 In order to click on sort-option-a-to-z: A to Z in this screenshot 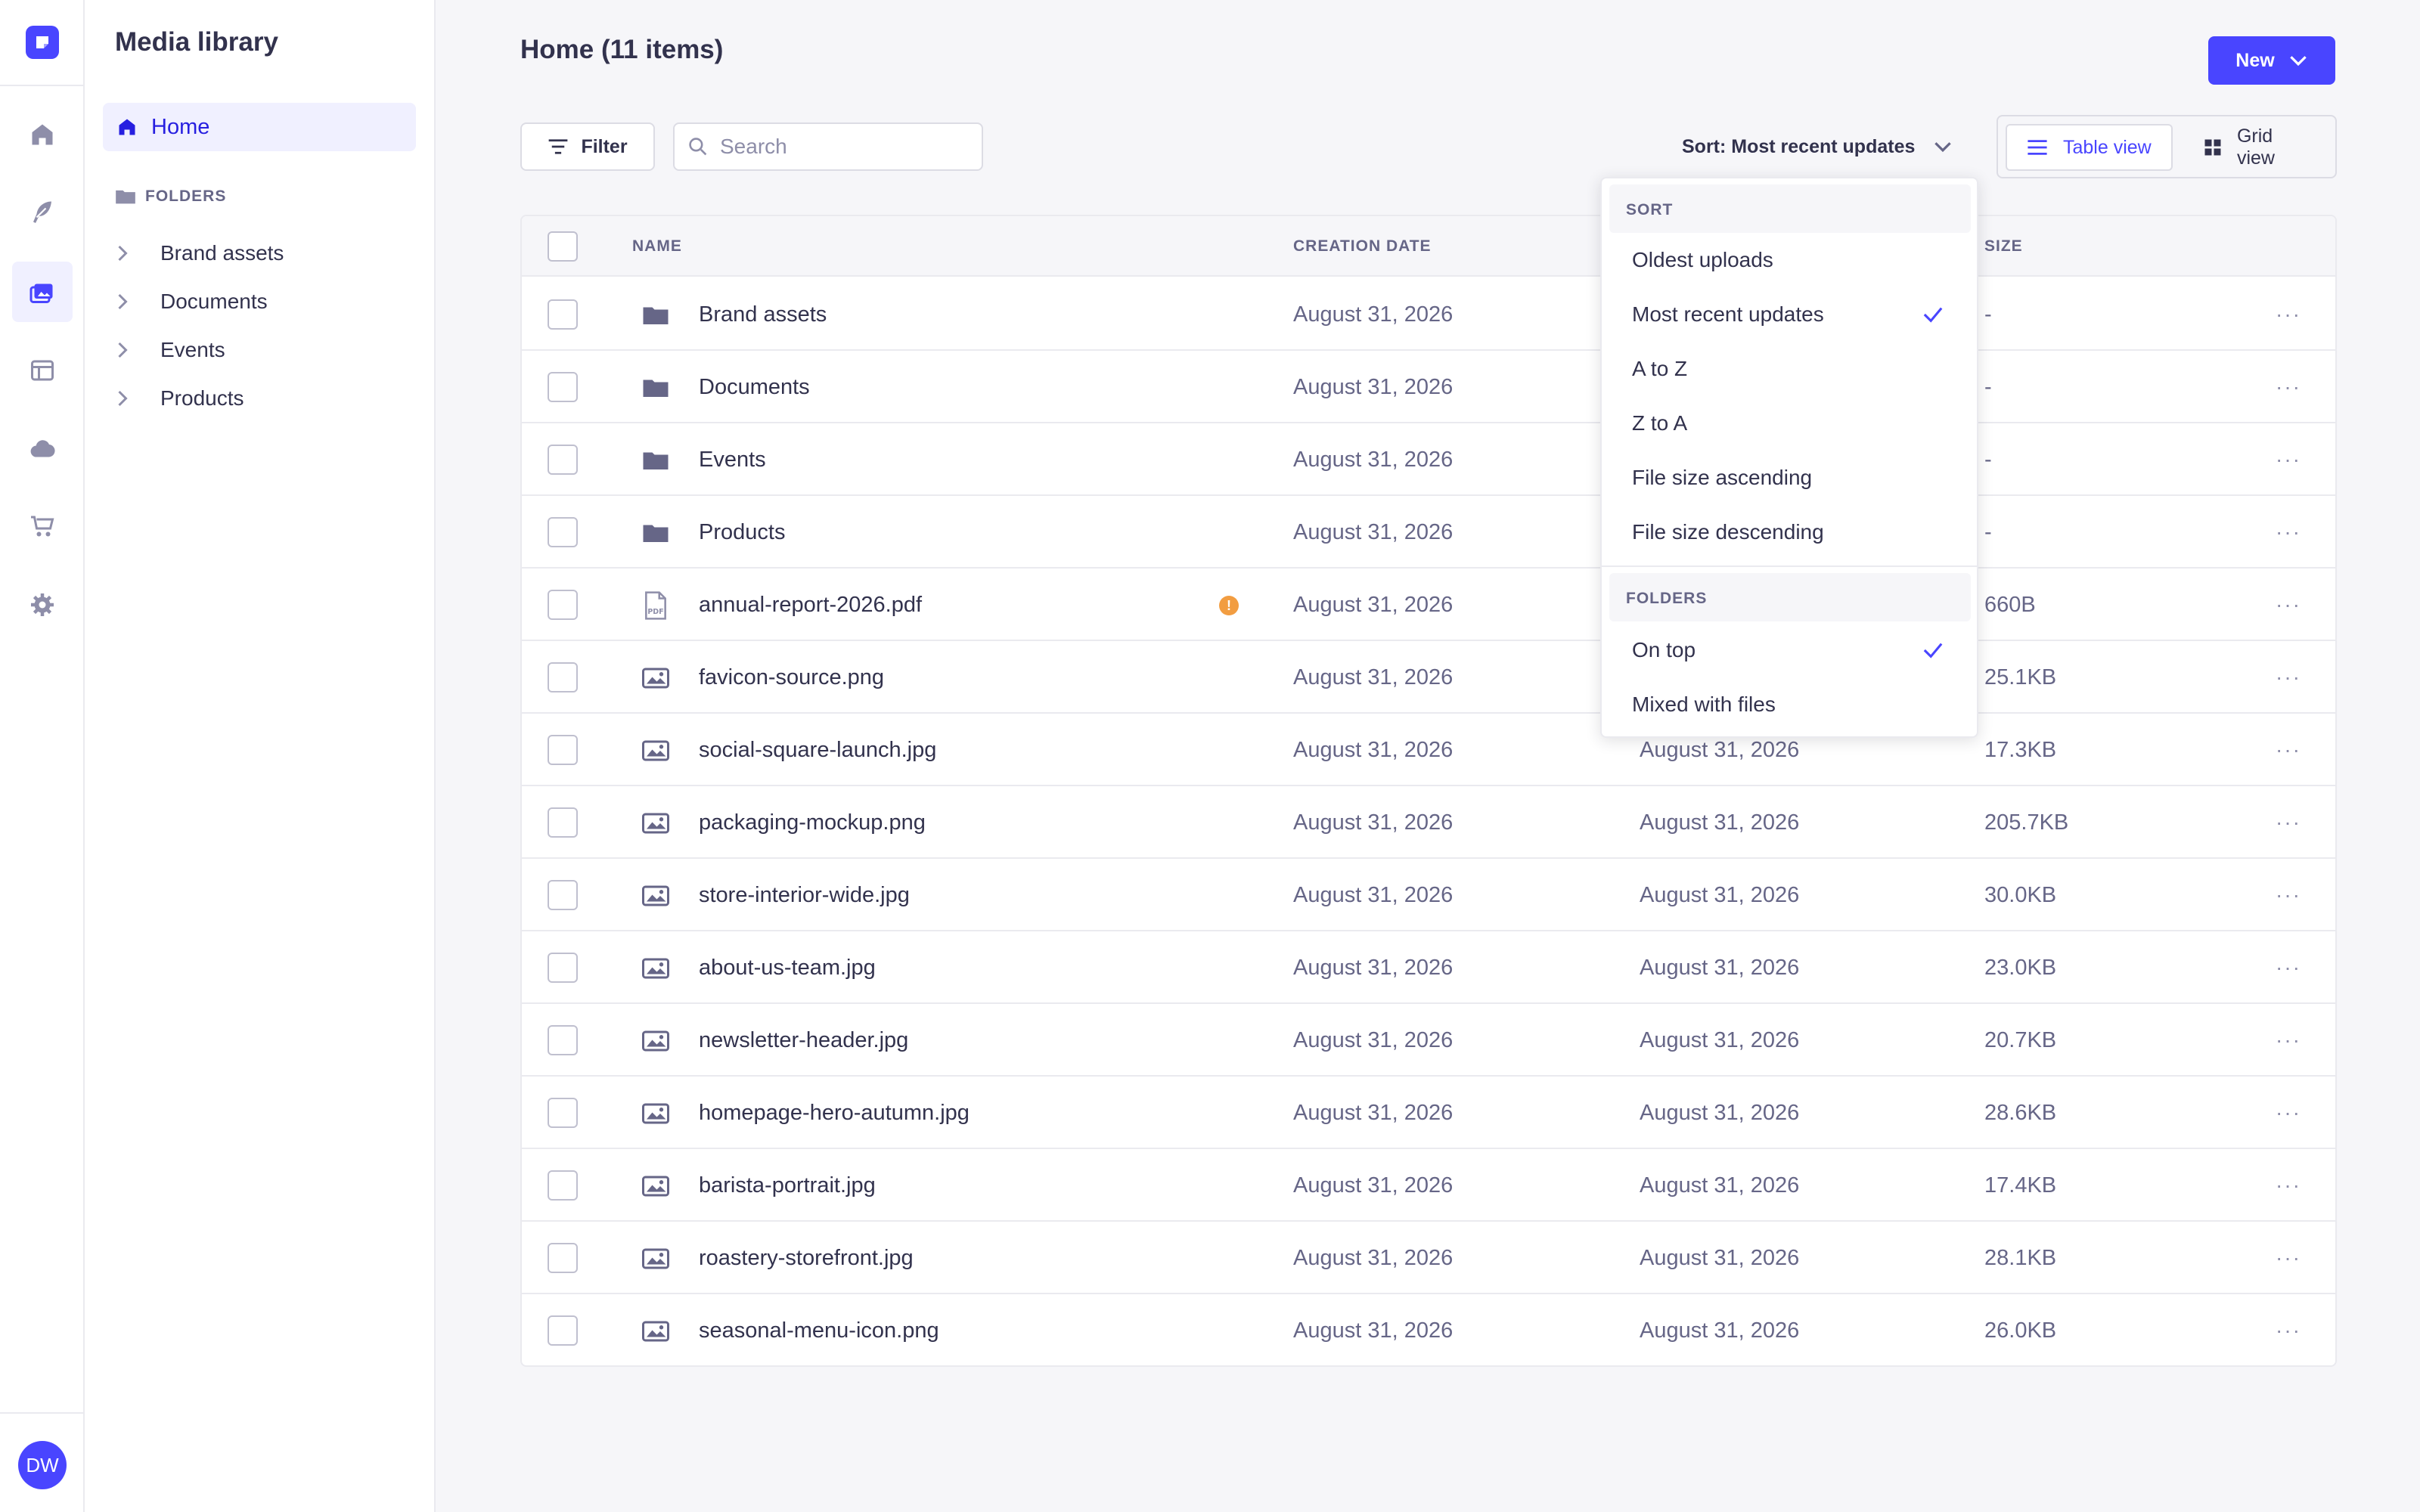, I will do `click(1790, 369)`.